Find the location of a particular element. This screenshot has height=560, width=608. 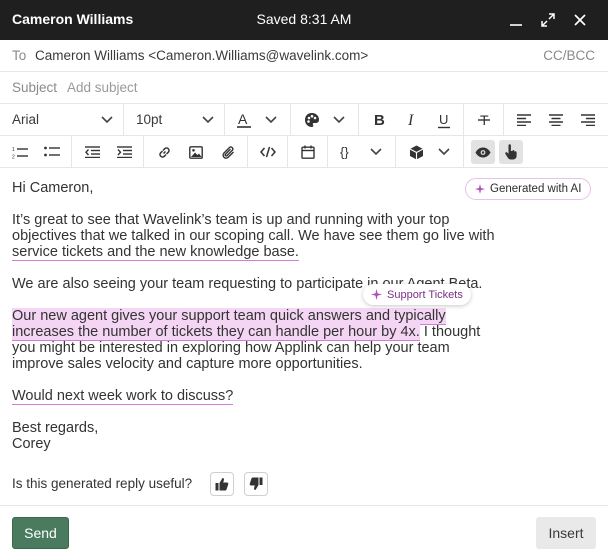

code-icon is located at coordinates (268, 152).